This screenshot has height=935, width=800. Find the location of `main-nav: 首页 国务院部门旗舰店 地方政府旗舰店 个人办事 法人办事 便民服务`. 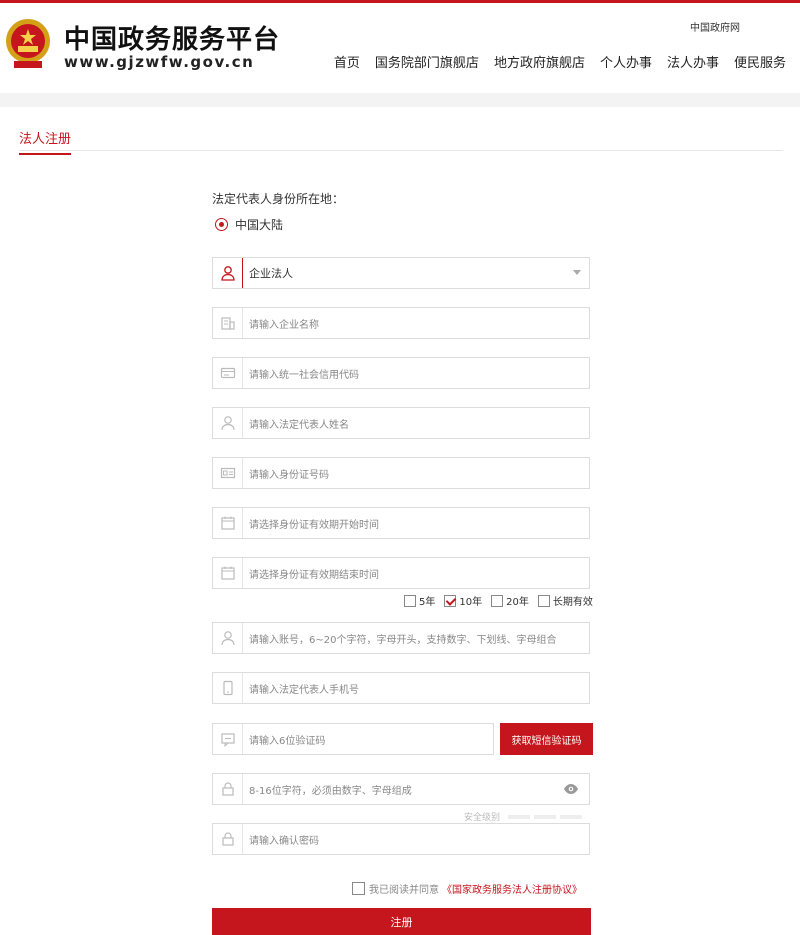

main-nav: 首页 国务院部门旗舰店 地方政府旗舰店 个人办事 法人办事 便民服务 is located at coordinates (552, 61).